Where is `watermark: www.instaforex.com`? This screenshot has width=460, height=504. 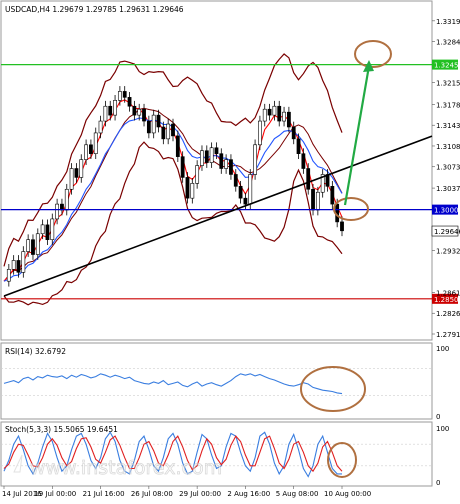
watermark: www.instaforex.com is located at coordinates (118, 466).